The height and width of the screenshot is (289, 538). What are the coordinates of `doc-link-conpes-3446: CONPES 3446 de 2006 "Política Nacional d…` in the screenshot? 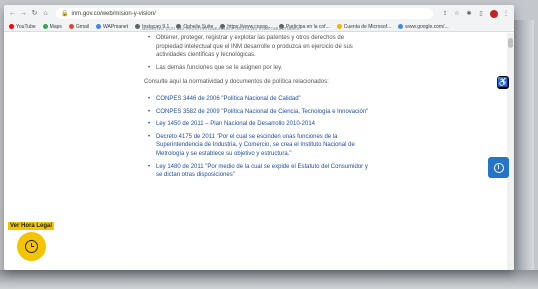 It's located at (257, 99).